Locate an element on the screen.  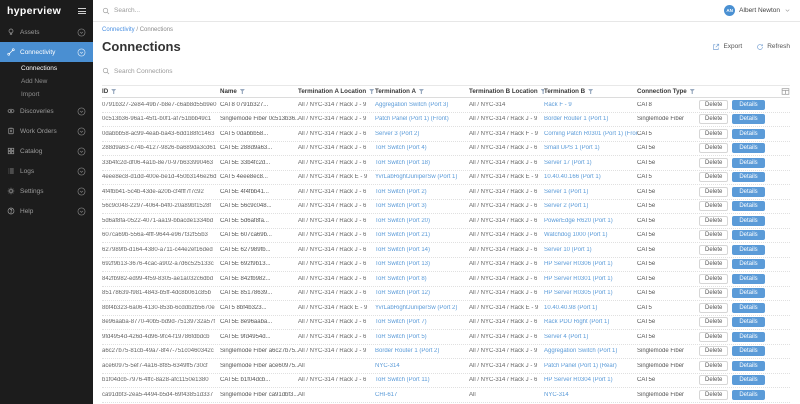
termination-b-link: HP Server R0301 (Port 1) is located at coordinates (590, 279).